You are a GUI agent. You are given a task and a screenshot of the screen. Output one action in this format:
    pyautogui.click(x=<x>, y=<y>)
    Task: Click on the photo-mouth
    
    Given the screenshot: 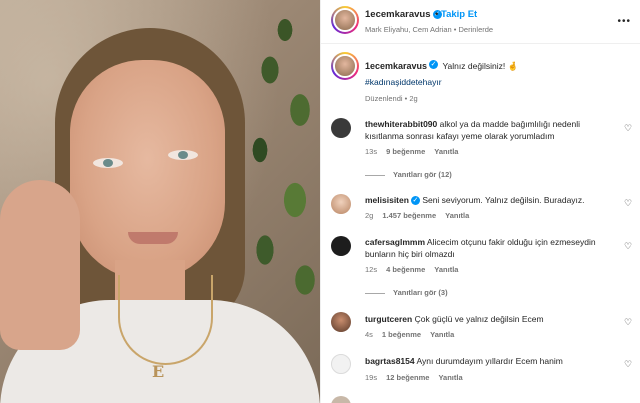 What is the action you would take?
    pyautogui.click(x=153, y=238)
    